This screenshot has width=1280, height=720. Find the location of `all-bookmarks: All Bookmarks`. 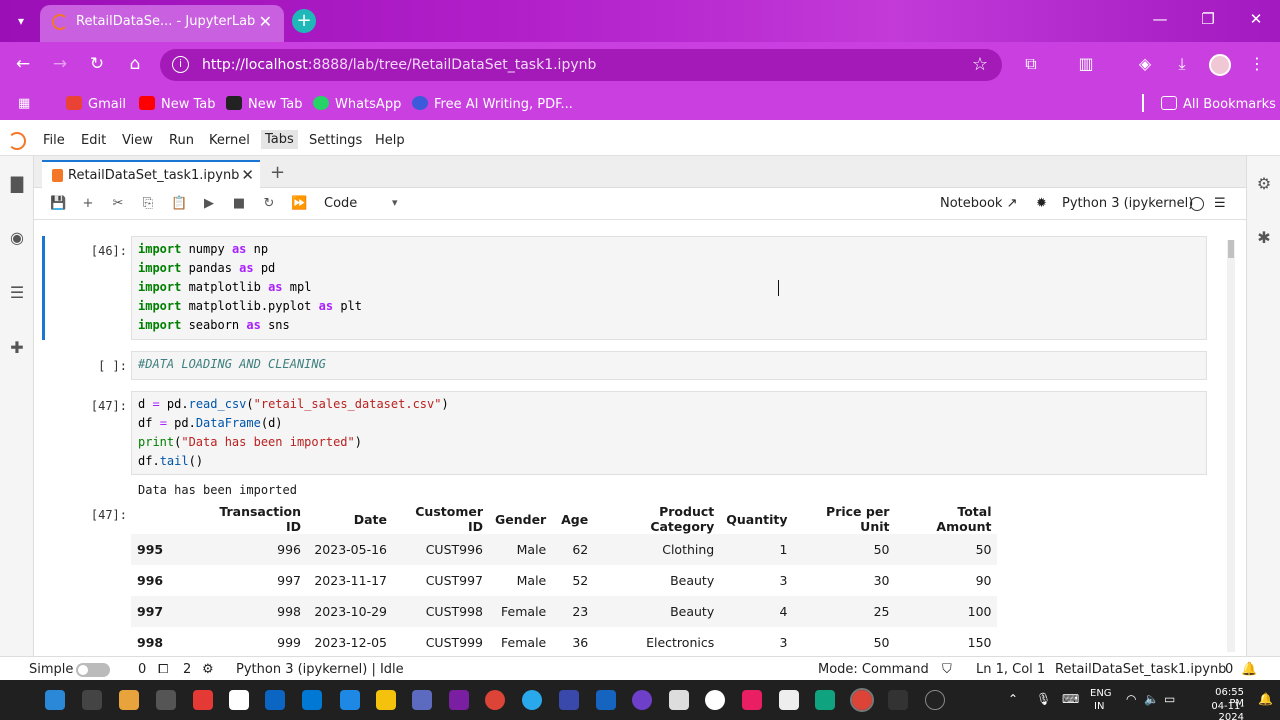

all-bookmarks: All Bookmarks is located at coordinates (1218, 104).